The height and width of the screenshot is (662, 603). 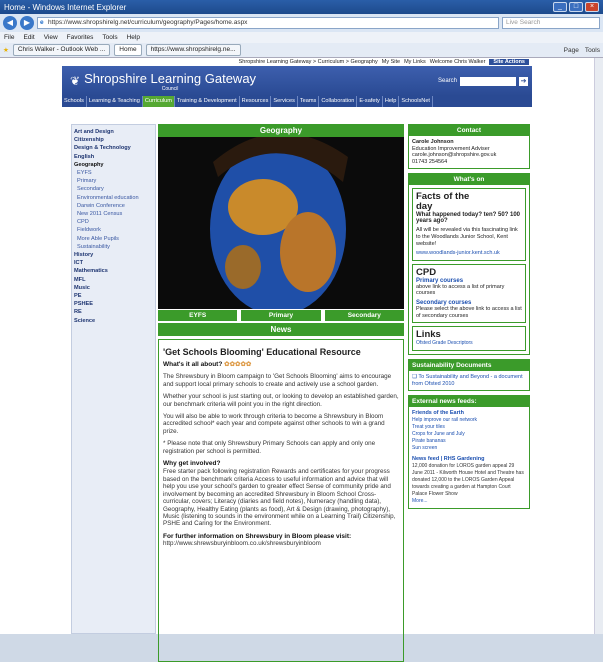 What do you see at coordinates (28, 37) in the screenshot?
I see `menu-edit: Edit` at bounding box center [28, 37].